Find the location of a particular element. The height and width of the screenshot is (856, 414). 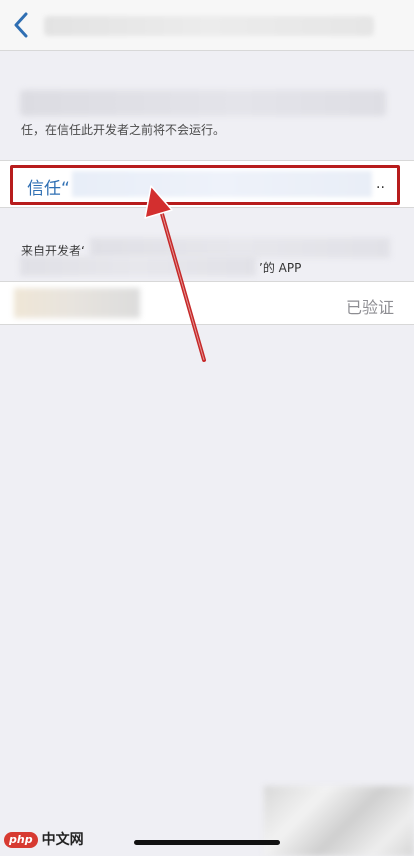

back-button is located at coordinates (21, 25).